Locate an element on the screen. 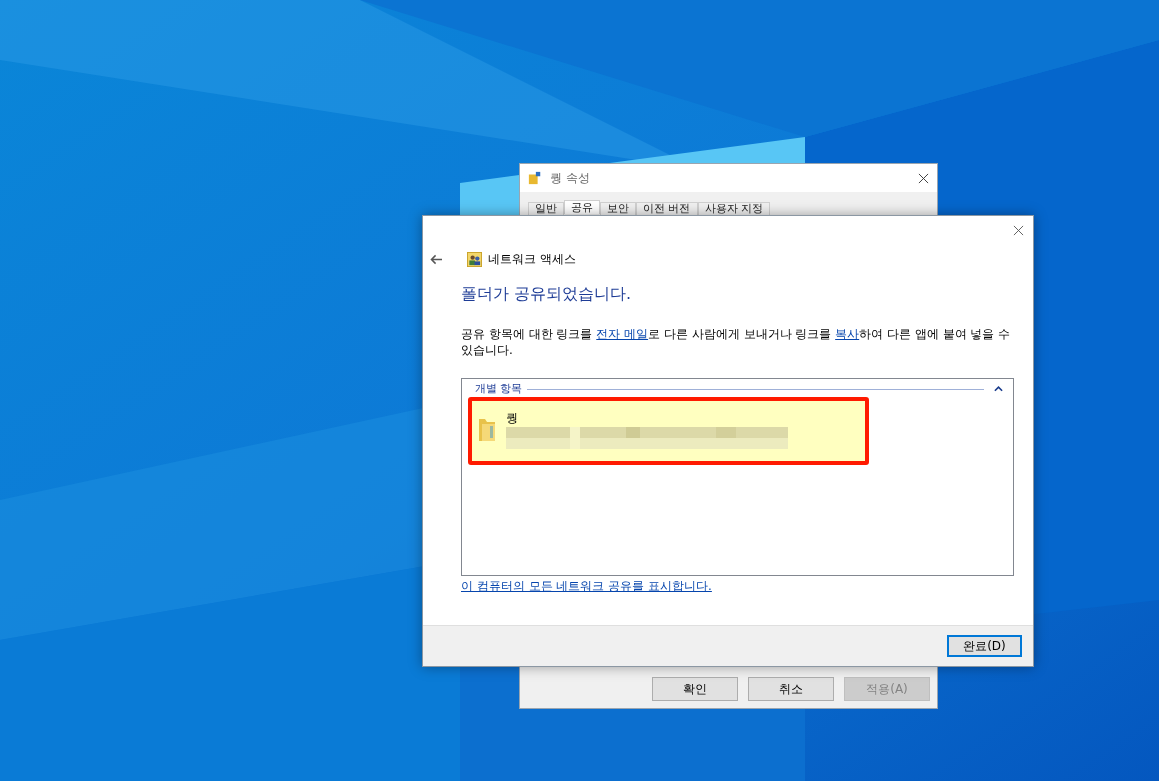 Image resolution: width=1159 pixels, height=781 pixels. users-icon is located at coordinates (474, 259).